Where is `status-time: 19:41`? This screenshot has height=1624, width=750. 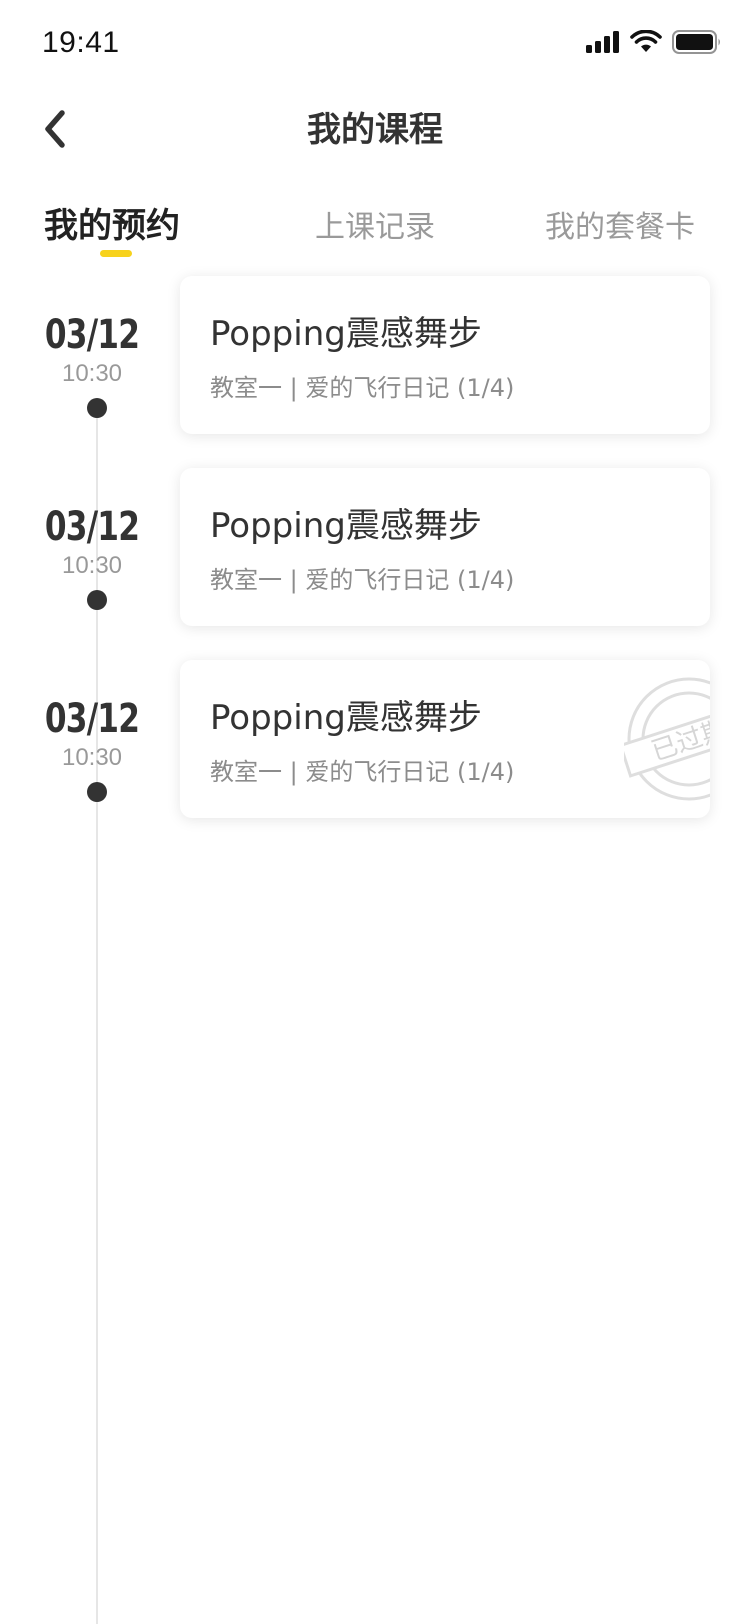 status-time: 19:41 is located at coordinates (81, 42).